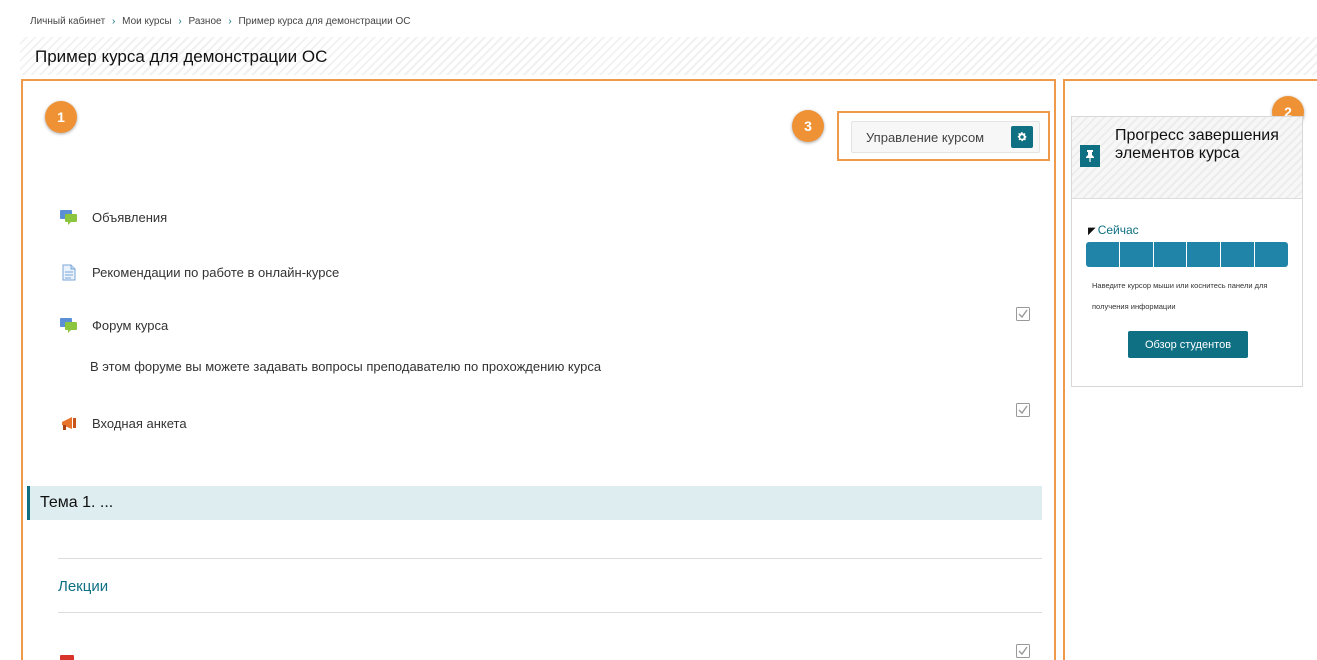 The image size is (1317, 660). Describe the element at coordinates (67, 21) in the screenshot. I see `breadcrumb-dashboard: Личный кабинет` at that location.